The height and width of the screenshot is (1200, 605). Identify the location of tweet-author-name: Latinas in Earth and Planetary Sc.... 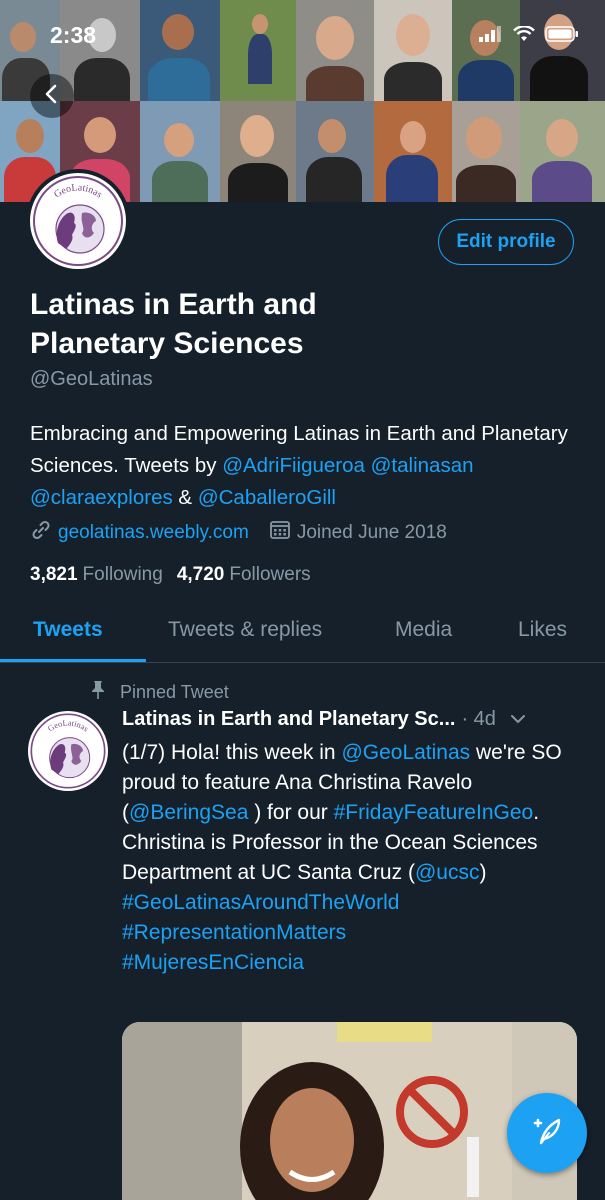
(288, 719).